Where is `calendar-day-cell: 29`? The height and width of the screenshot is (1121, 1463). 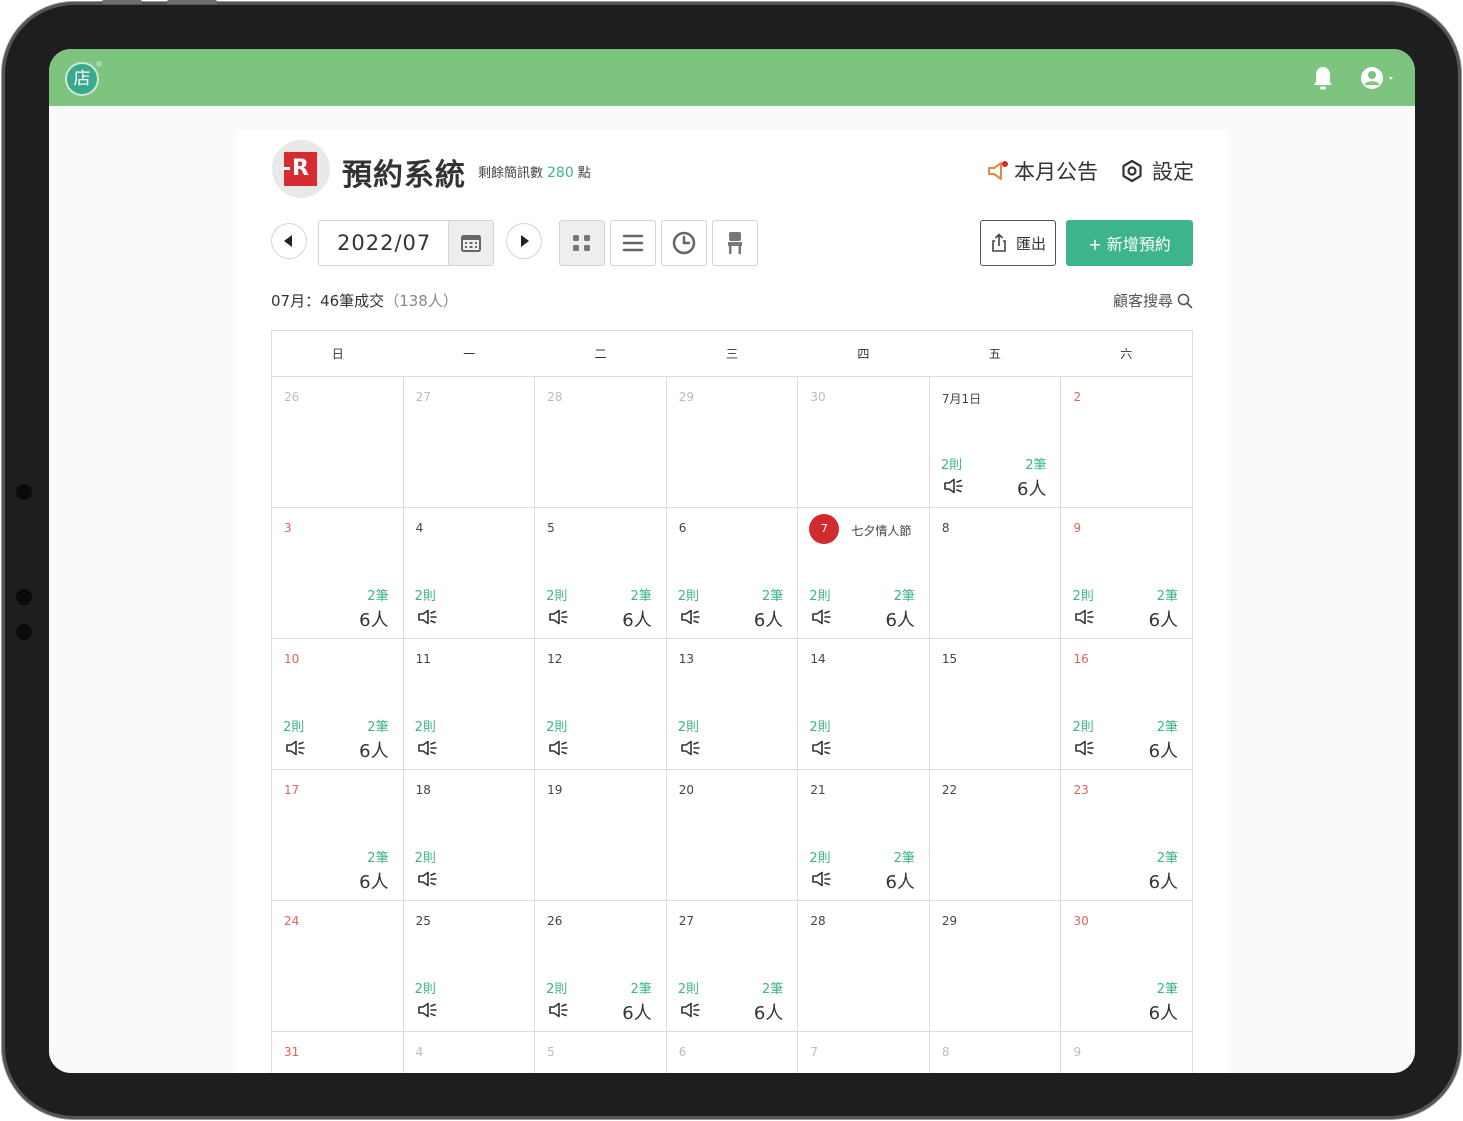
calendar-day-cell: 29 is located at coordinates (733, 442).